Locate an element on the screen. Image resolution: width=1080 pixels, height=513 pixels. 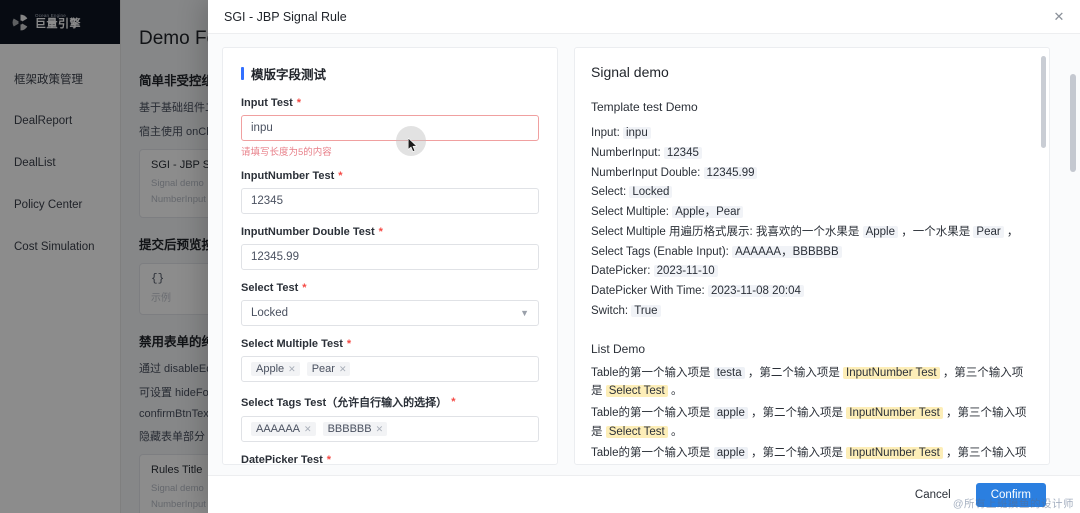
preview-line-select-multiple: Select Multiple: Apple，Pear is located at coordinates (810, 213).